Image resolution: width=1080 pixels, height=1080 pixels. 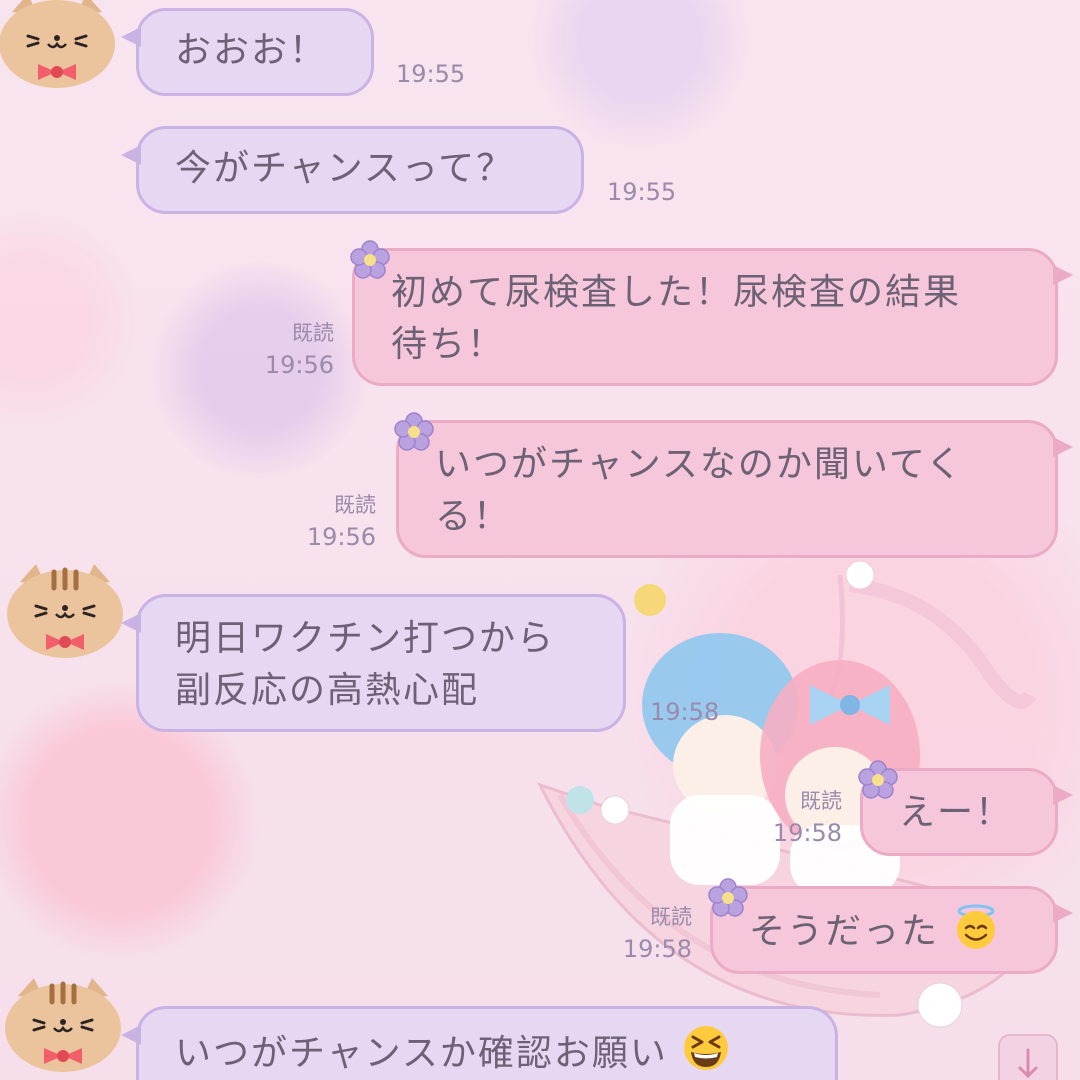 What do you see at coordinates (421, 1053) in the screenshot?
I see `message-text: いつがチャンスか確認お願い` at bounding box center [421, 1053].